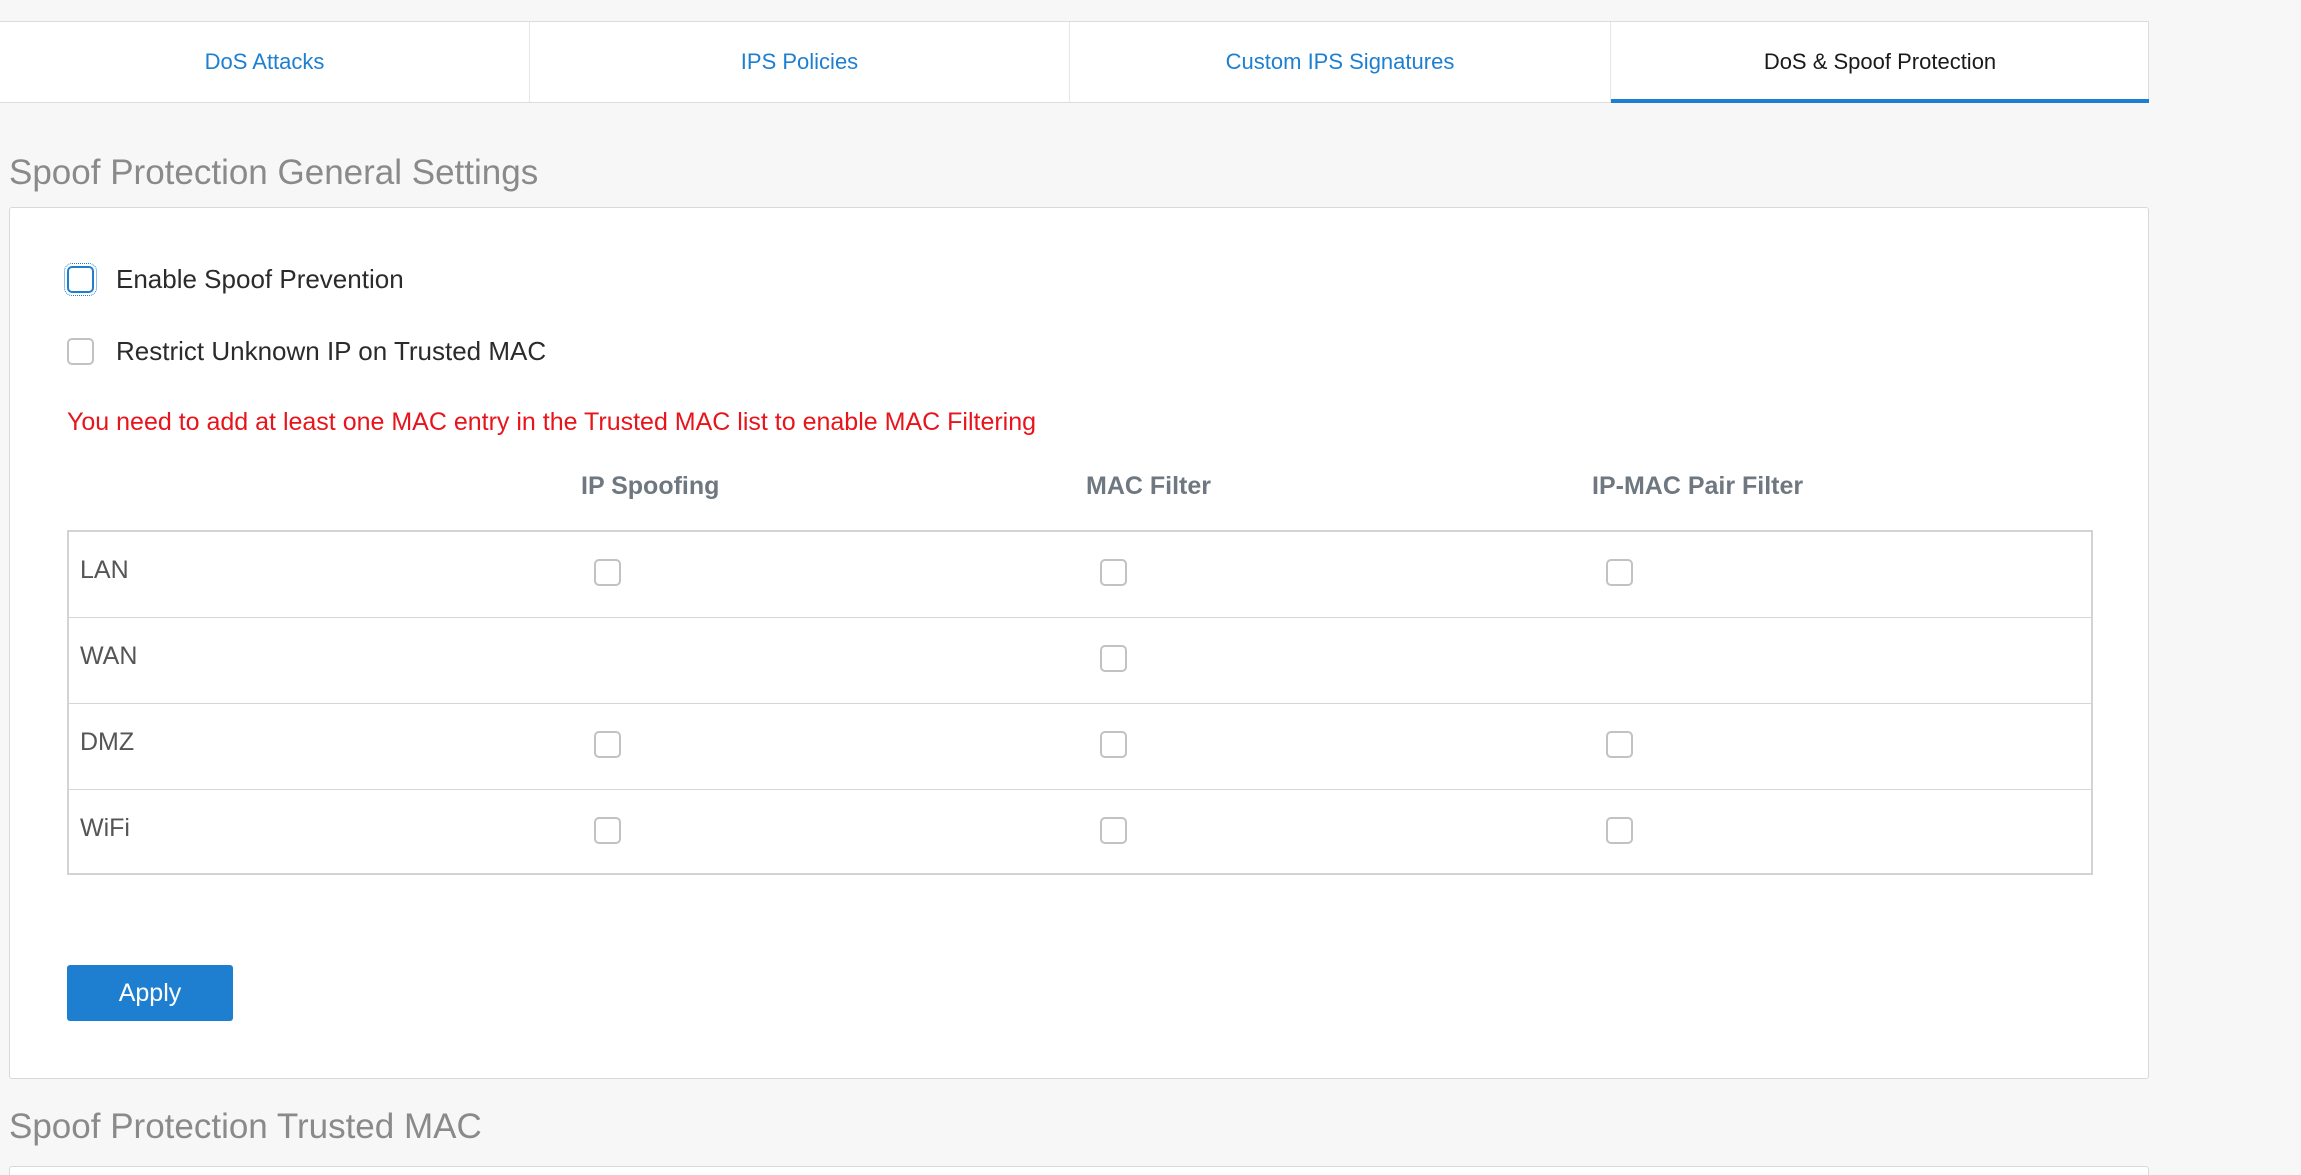 The height and width of the screenshot is (1175, 2301). What do you see at coordinates (1080, 661) in the screenshot?
I see `table-row-wan: WAN` at bounding box center [1080, 661].